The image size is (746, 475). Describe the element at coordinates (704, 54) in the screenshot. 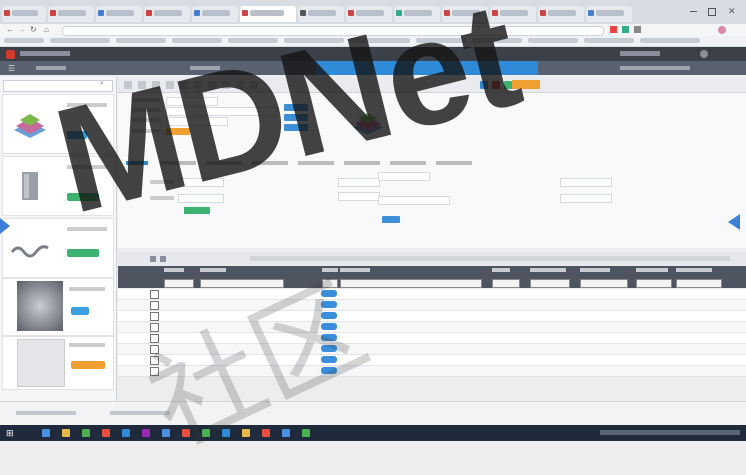

I see `user-avatar` at that location.